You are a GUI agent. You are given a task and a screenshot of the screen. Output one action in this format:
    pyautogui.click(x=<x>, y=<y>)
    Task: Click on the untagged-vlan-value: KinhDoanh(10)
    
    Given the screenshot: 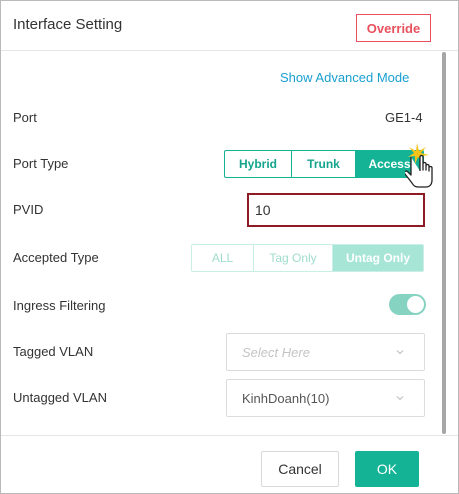 What is the action you would take?
    pyautogui.click(x=286, y=398)
    